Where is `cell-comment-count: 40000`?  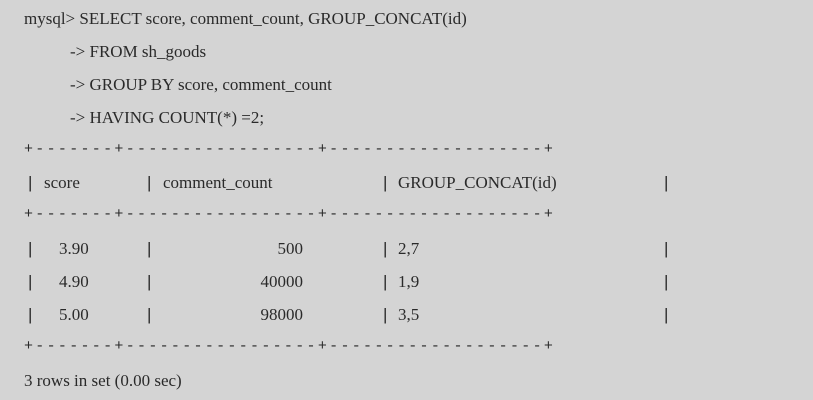
cell-comment-count: 40000 is located at coordinates (282, 281).